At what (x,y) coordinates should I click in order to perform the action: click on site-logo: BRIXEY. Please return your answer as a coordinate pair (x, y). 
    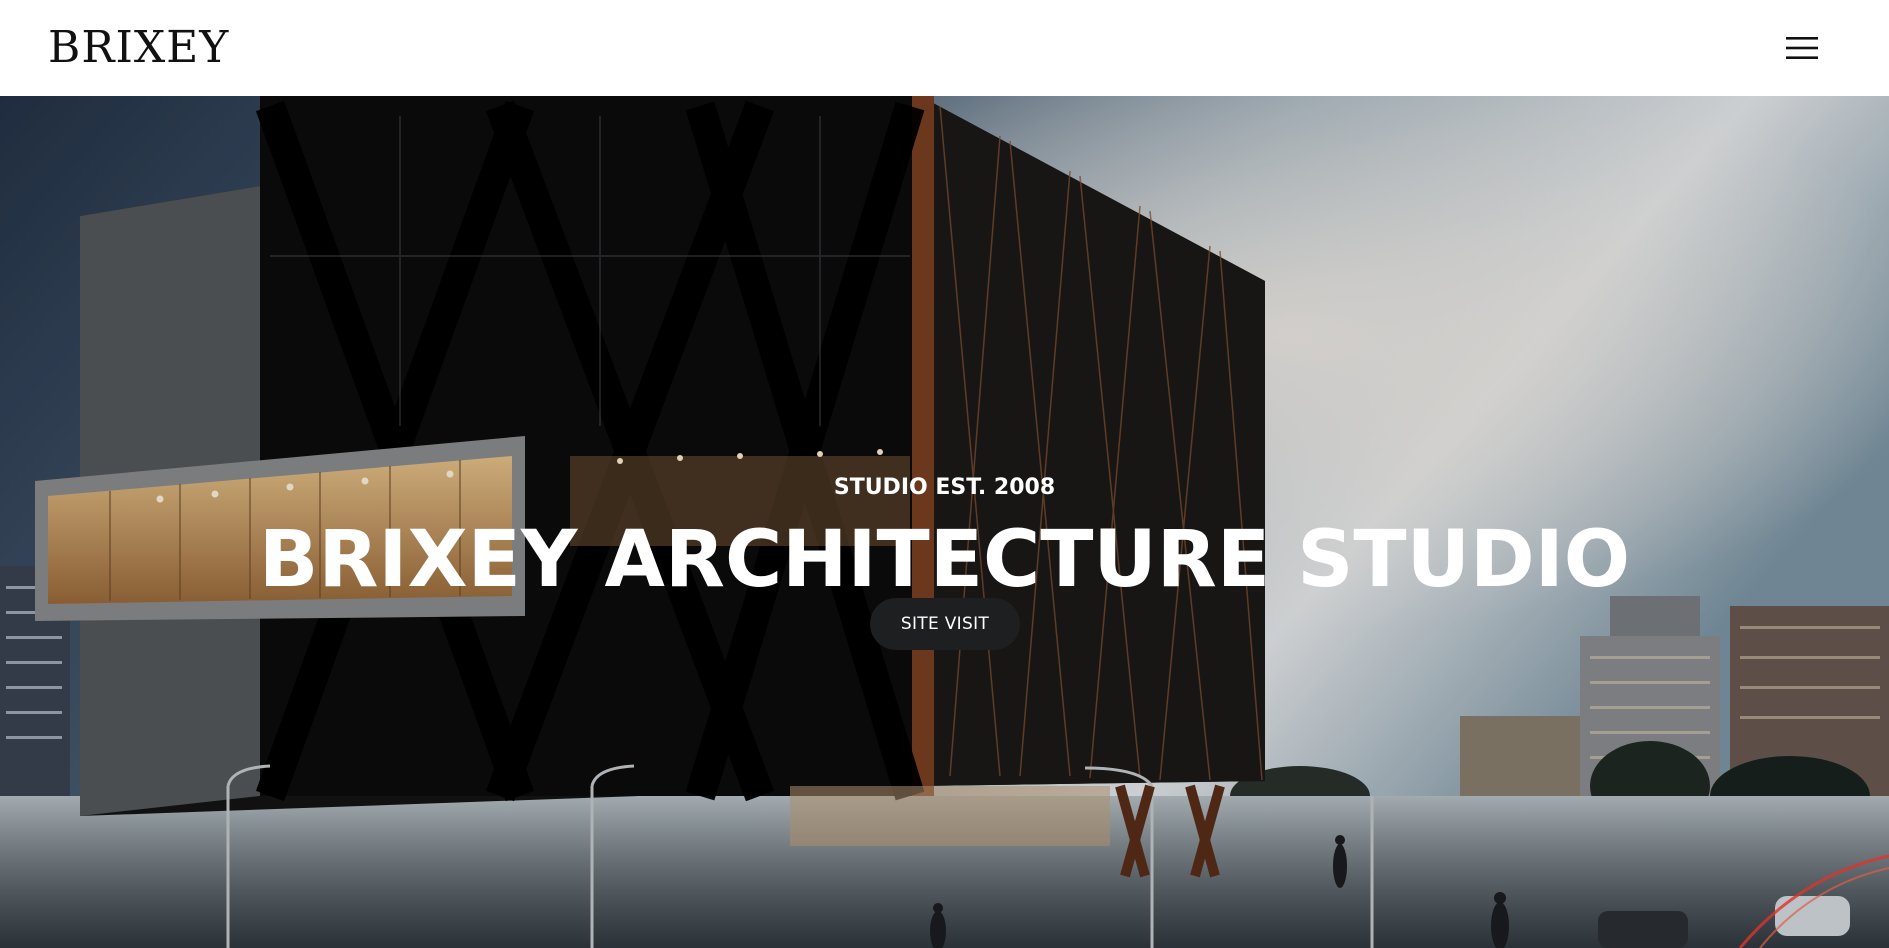
    Looking at the image, I should click on (138, 48).